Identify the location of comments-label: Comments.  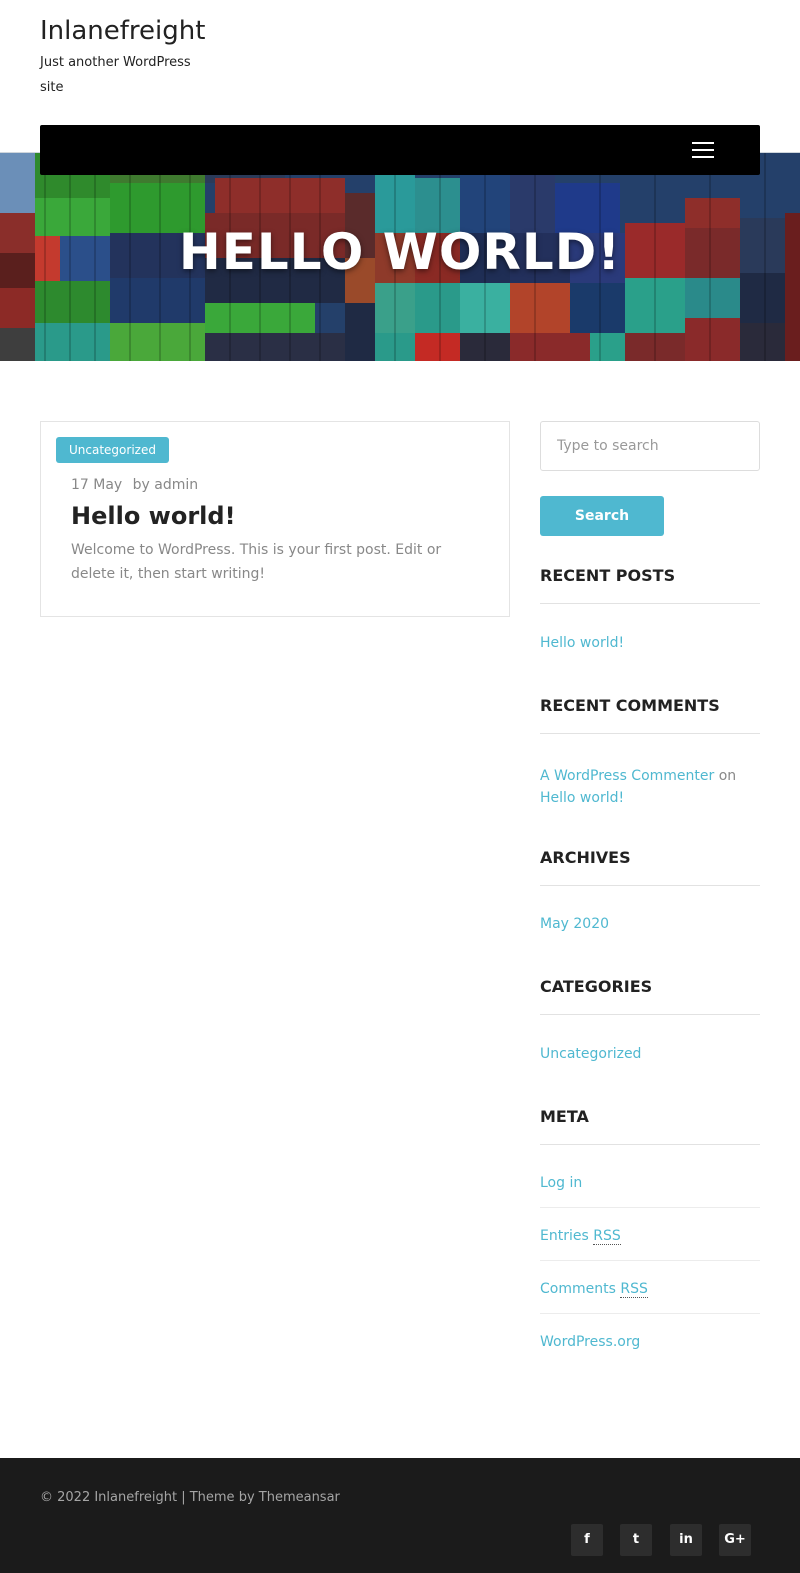
(578, 1289).